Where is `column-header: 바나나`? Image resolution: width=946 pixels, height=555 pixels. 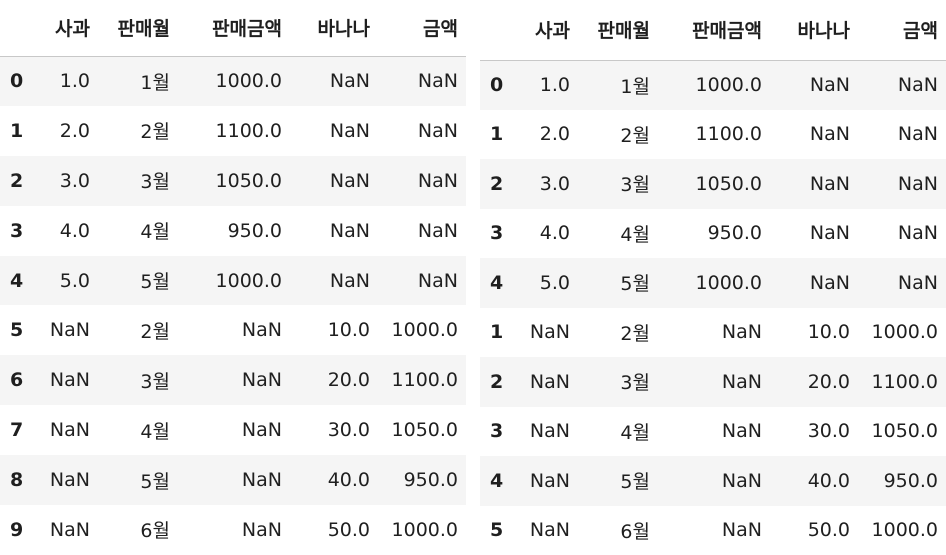 column-header: 바나나 is located at coordinates (334, 28).